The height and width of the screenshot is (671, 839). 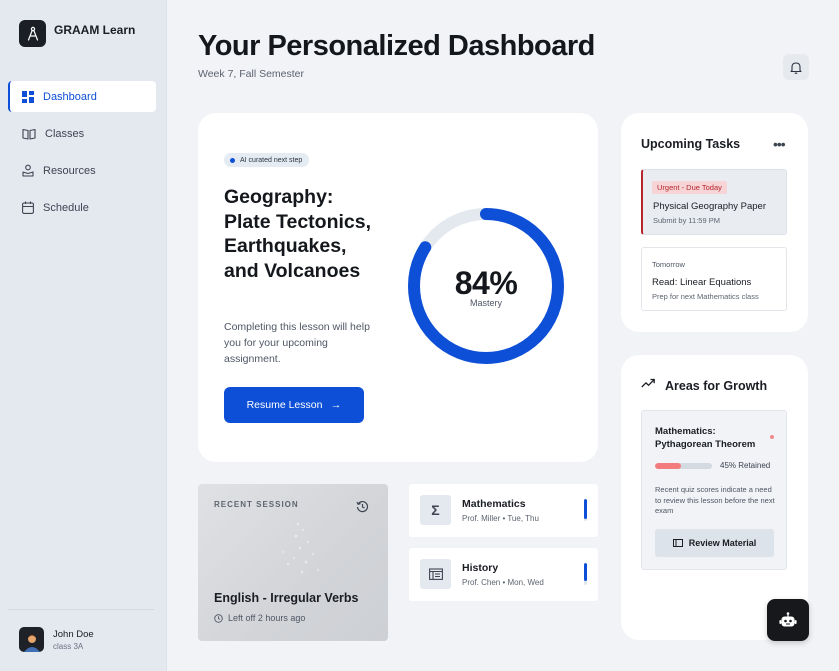 I want to click on bell-icon, so click(x=796, y=67).